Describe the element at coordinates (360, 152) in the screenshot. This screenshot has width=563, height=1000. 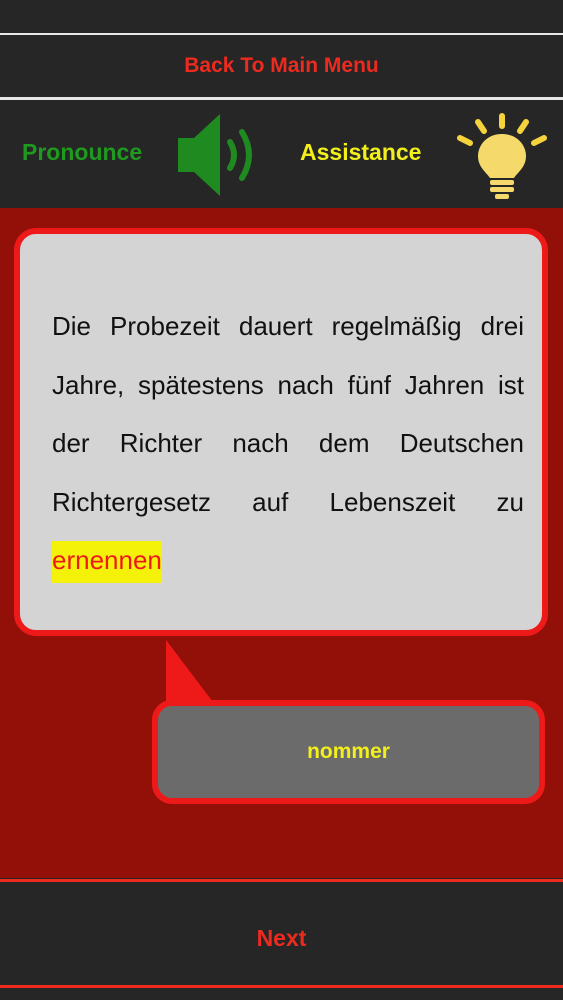
I see `assistance-label: Assistance` at that location.